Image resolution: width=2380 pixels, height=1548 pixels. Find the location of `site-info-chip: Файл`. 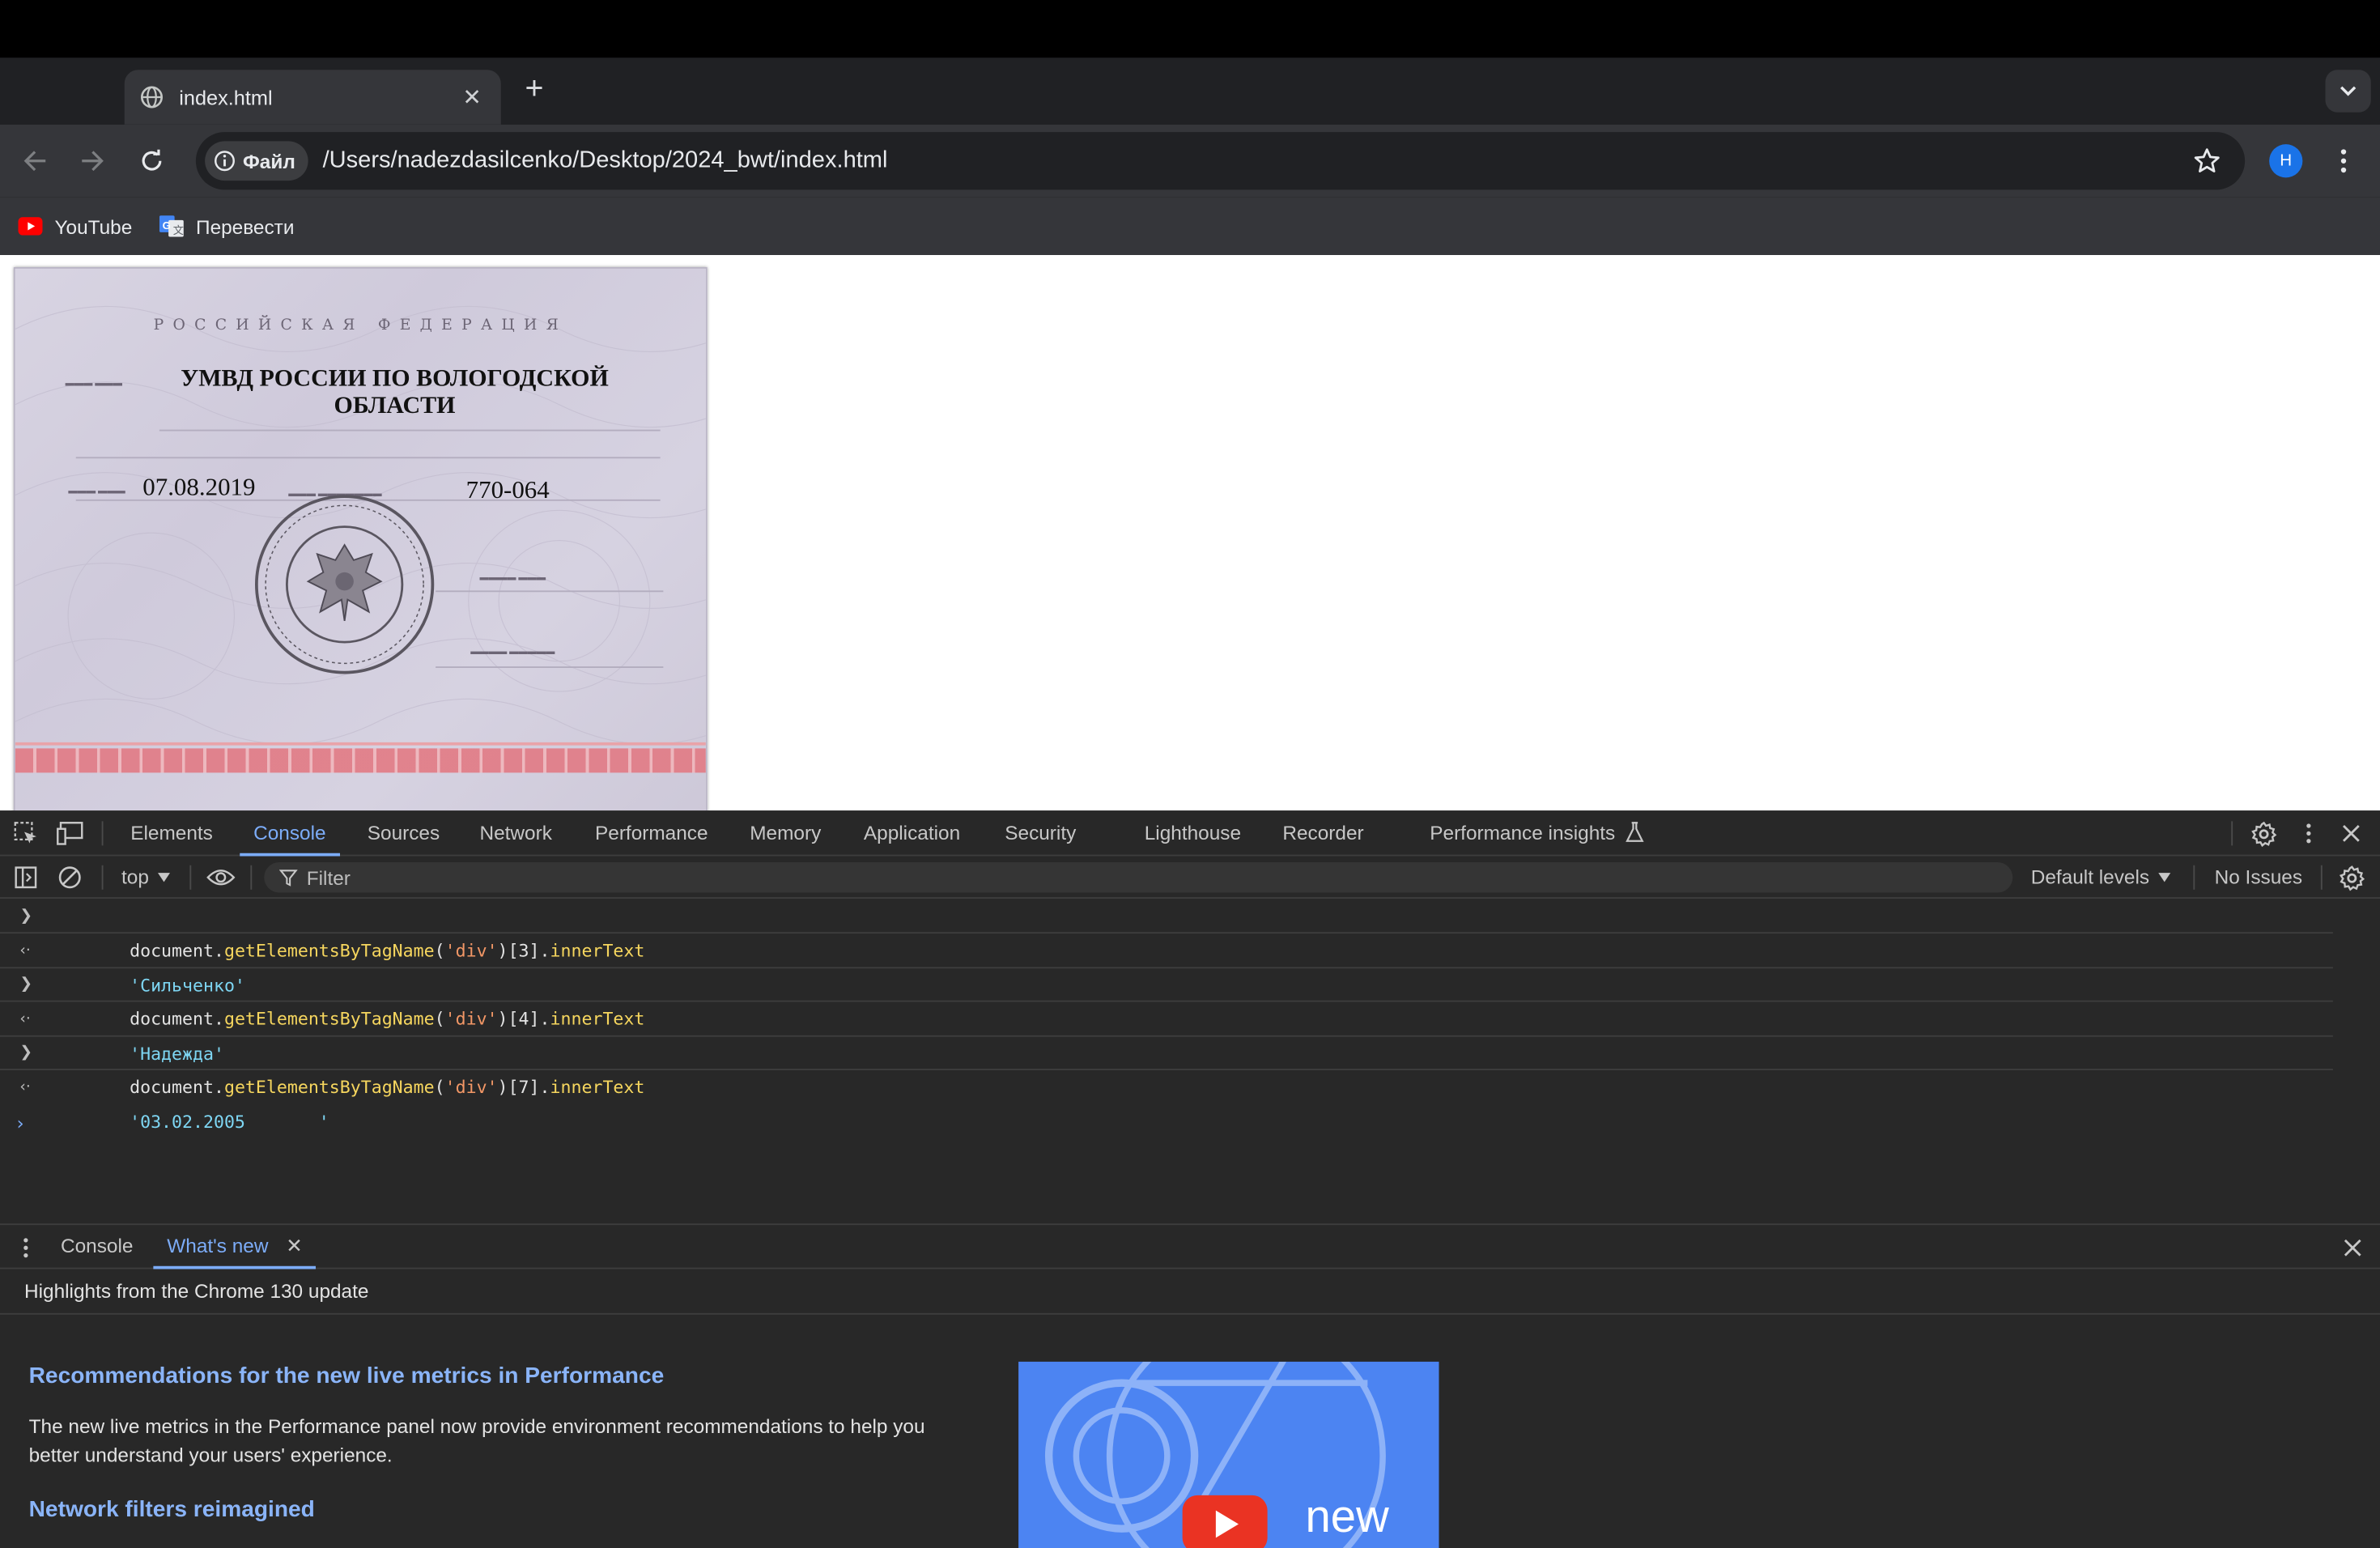

site-info-chip: Файл is located at coordinates (256, 161).